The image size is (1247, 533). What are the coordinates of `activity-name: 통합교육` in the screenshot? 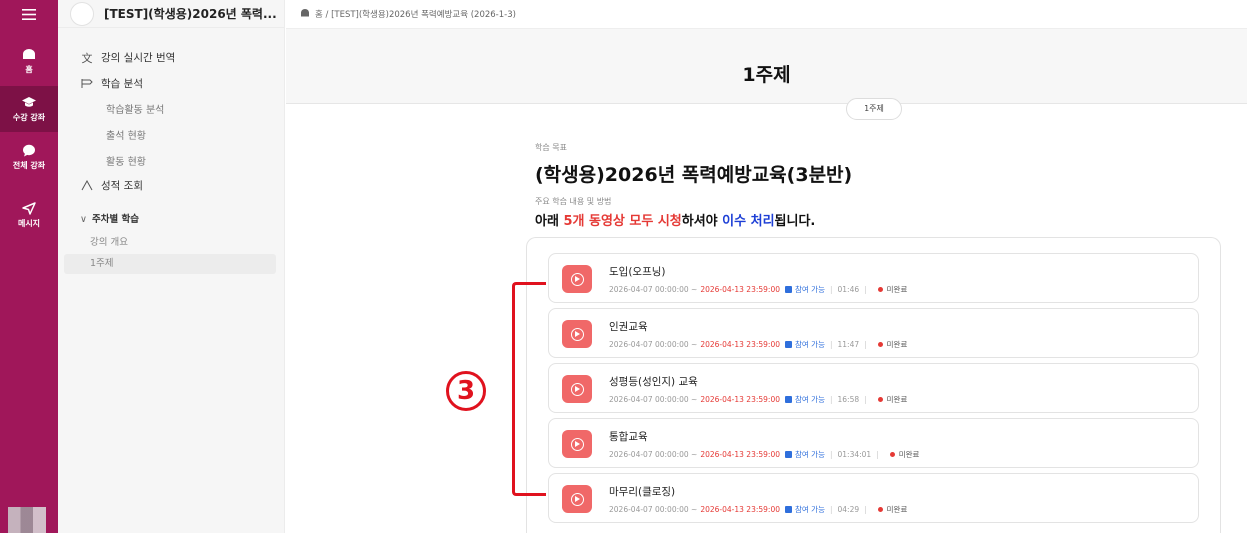 It's located at (628, 437).